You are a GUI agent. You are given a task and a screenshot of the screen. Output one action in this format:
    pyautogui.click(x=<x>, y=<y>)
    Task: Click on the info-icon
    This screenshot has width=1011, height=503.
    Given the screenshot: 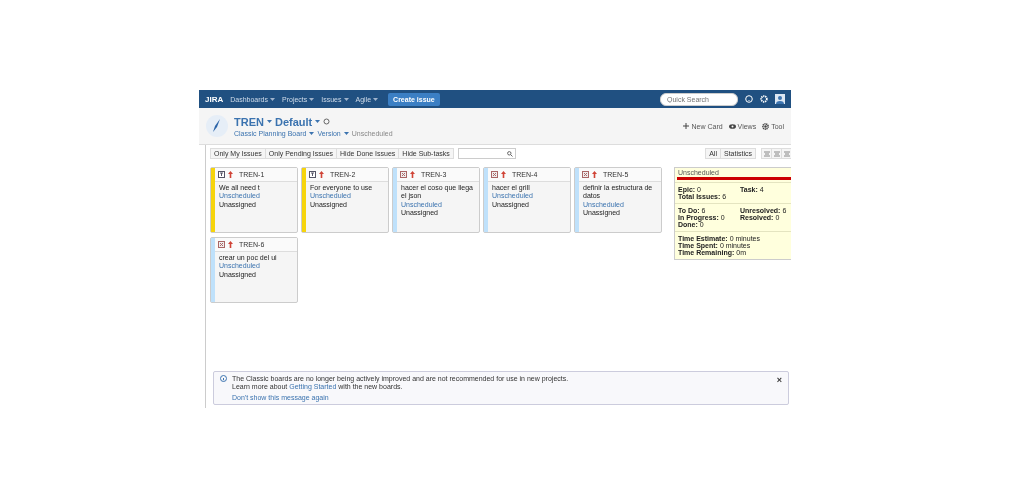 What is the action you would take?
    pyautogui.click(x=223, y=378)
    